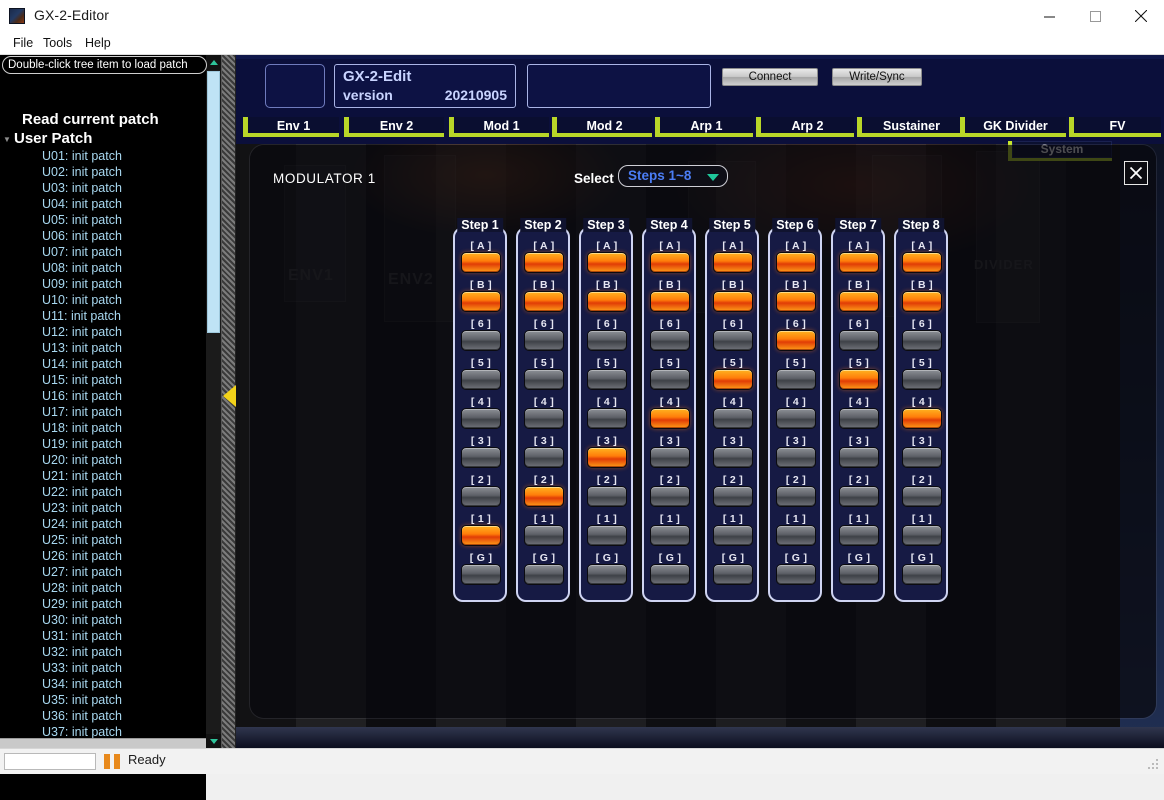 This screenshot has width=1164, height=800. What do you see at coordinates (103, 300) in the screenshot?
I see `tree-item-patch: U10: init patch` at bounding box center [103, 300].